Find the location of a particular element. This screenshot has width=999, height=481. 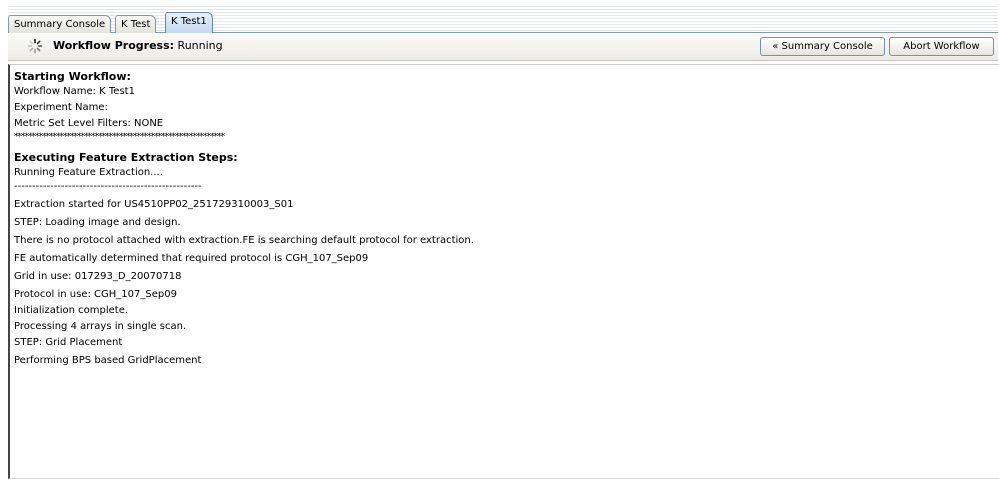

log-line: Experiment Name: is located at coordinates (61, 107).